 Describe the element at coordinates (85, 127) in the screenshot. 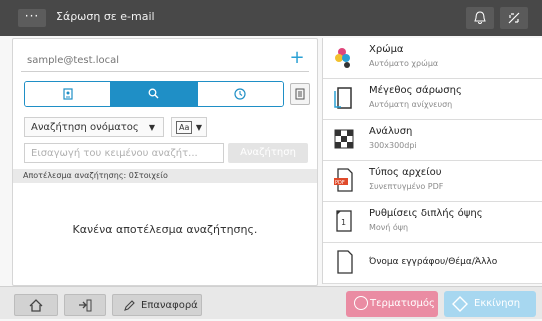

I see `search-mode-value: Αναζήτηση ονόματος` at that location.